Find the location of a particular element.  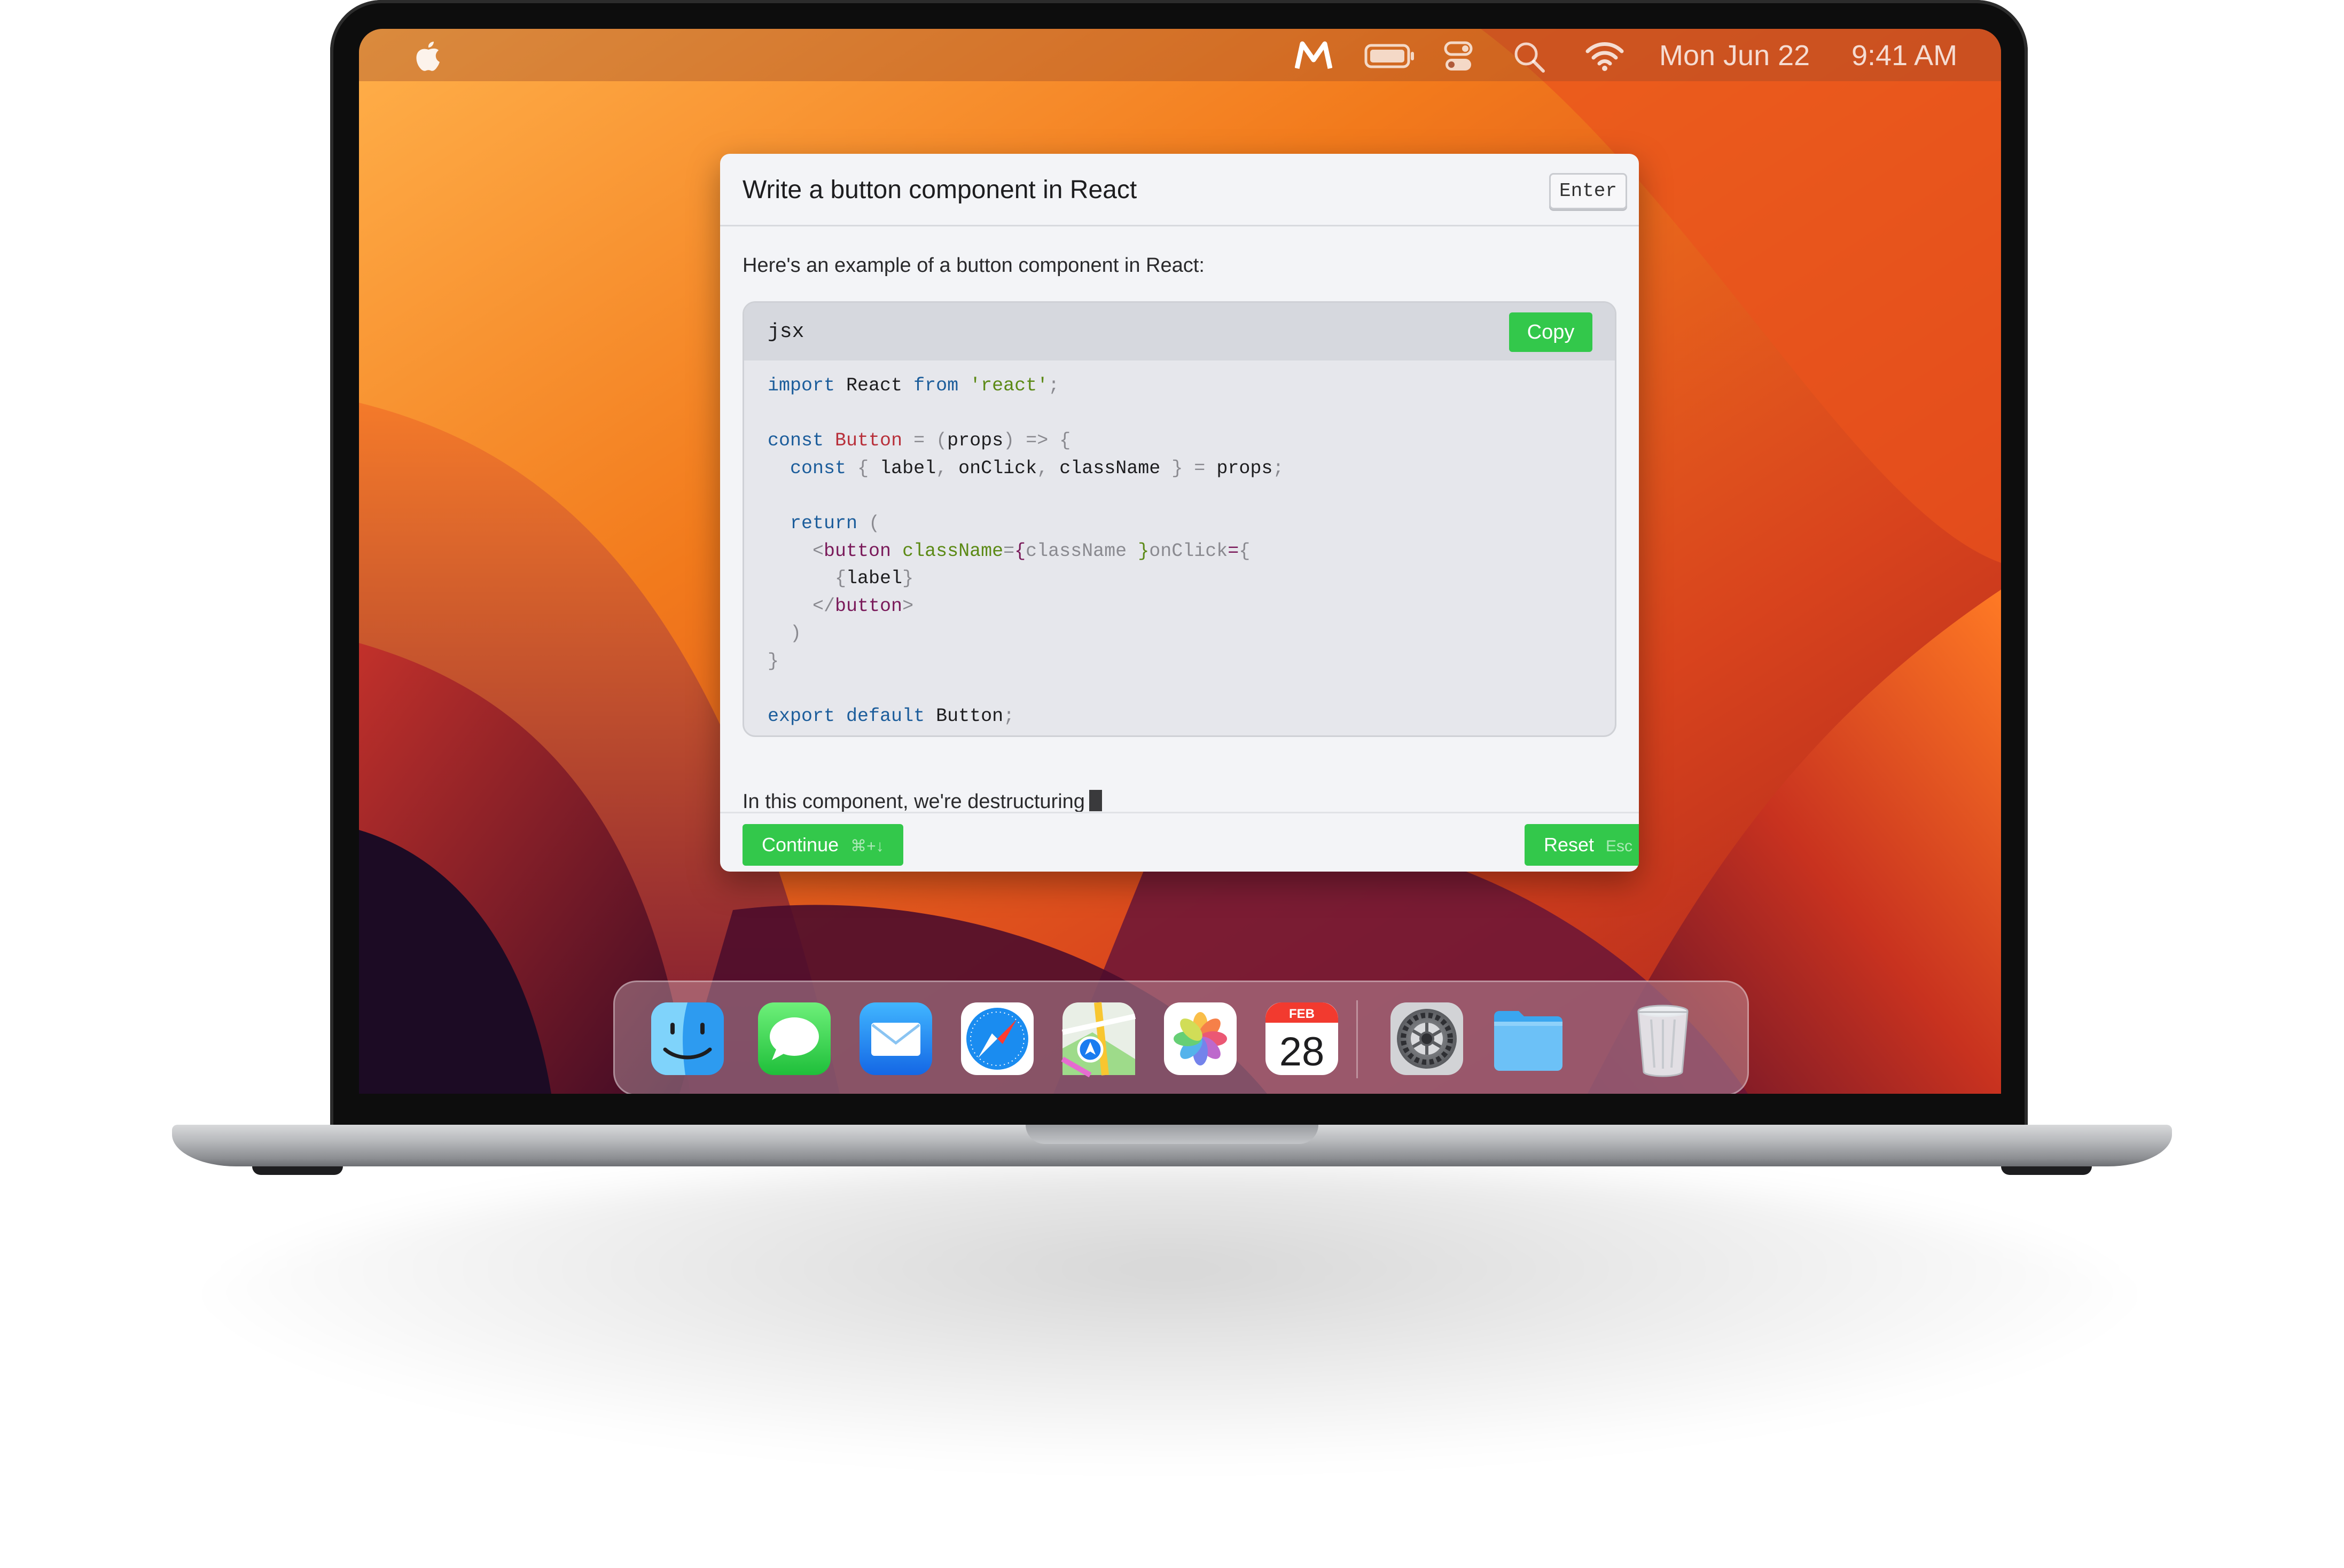

m-app-icon is located at coordinates (1313, 55).